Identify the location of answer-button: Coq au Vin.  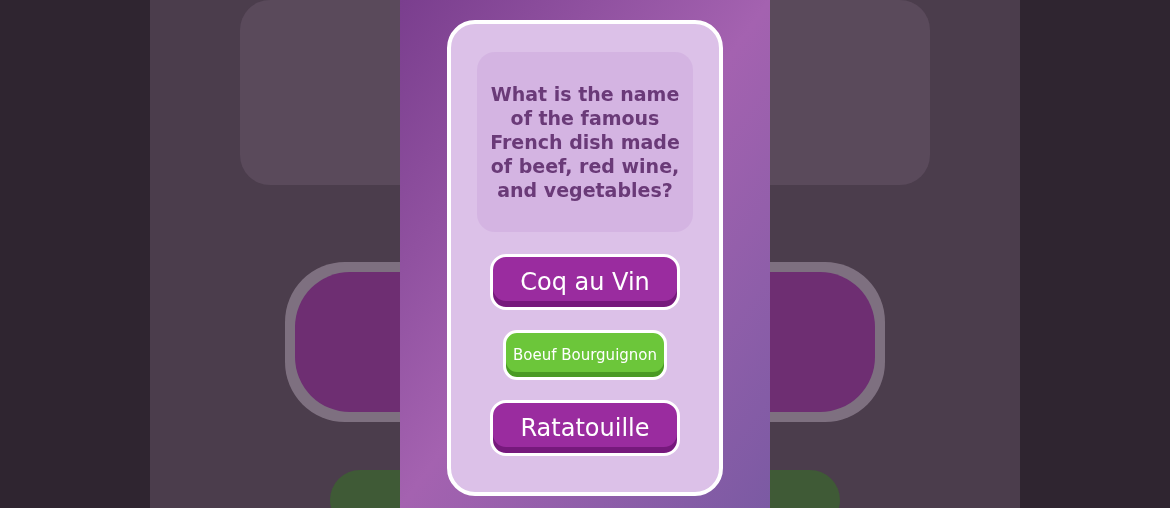
(585, 282).